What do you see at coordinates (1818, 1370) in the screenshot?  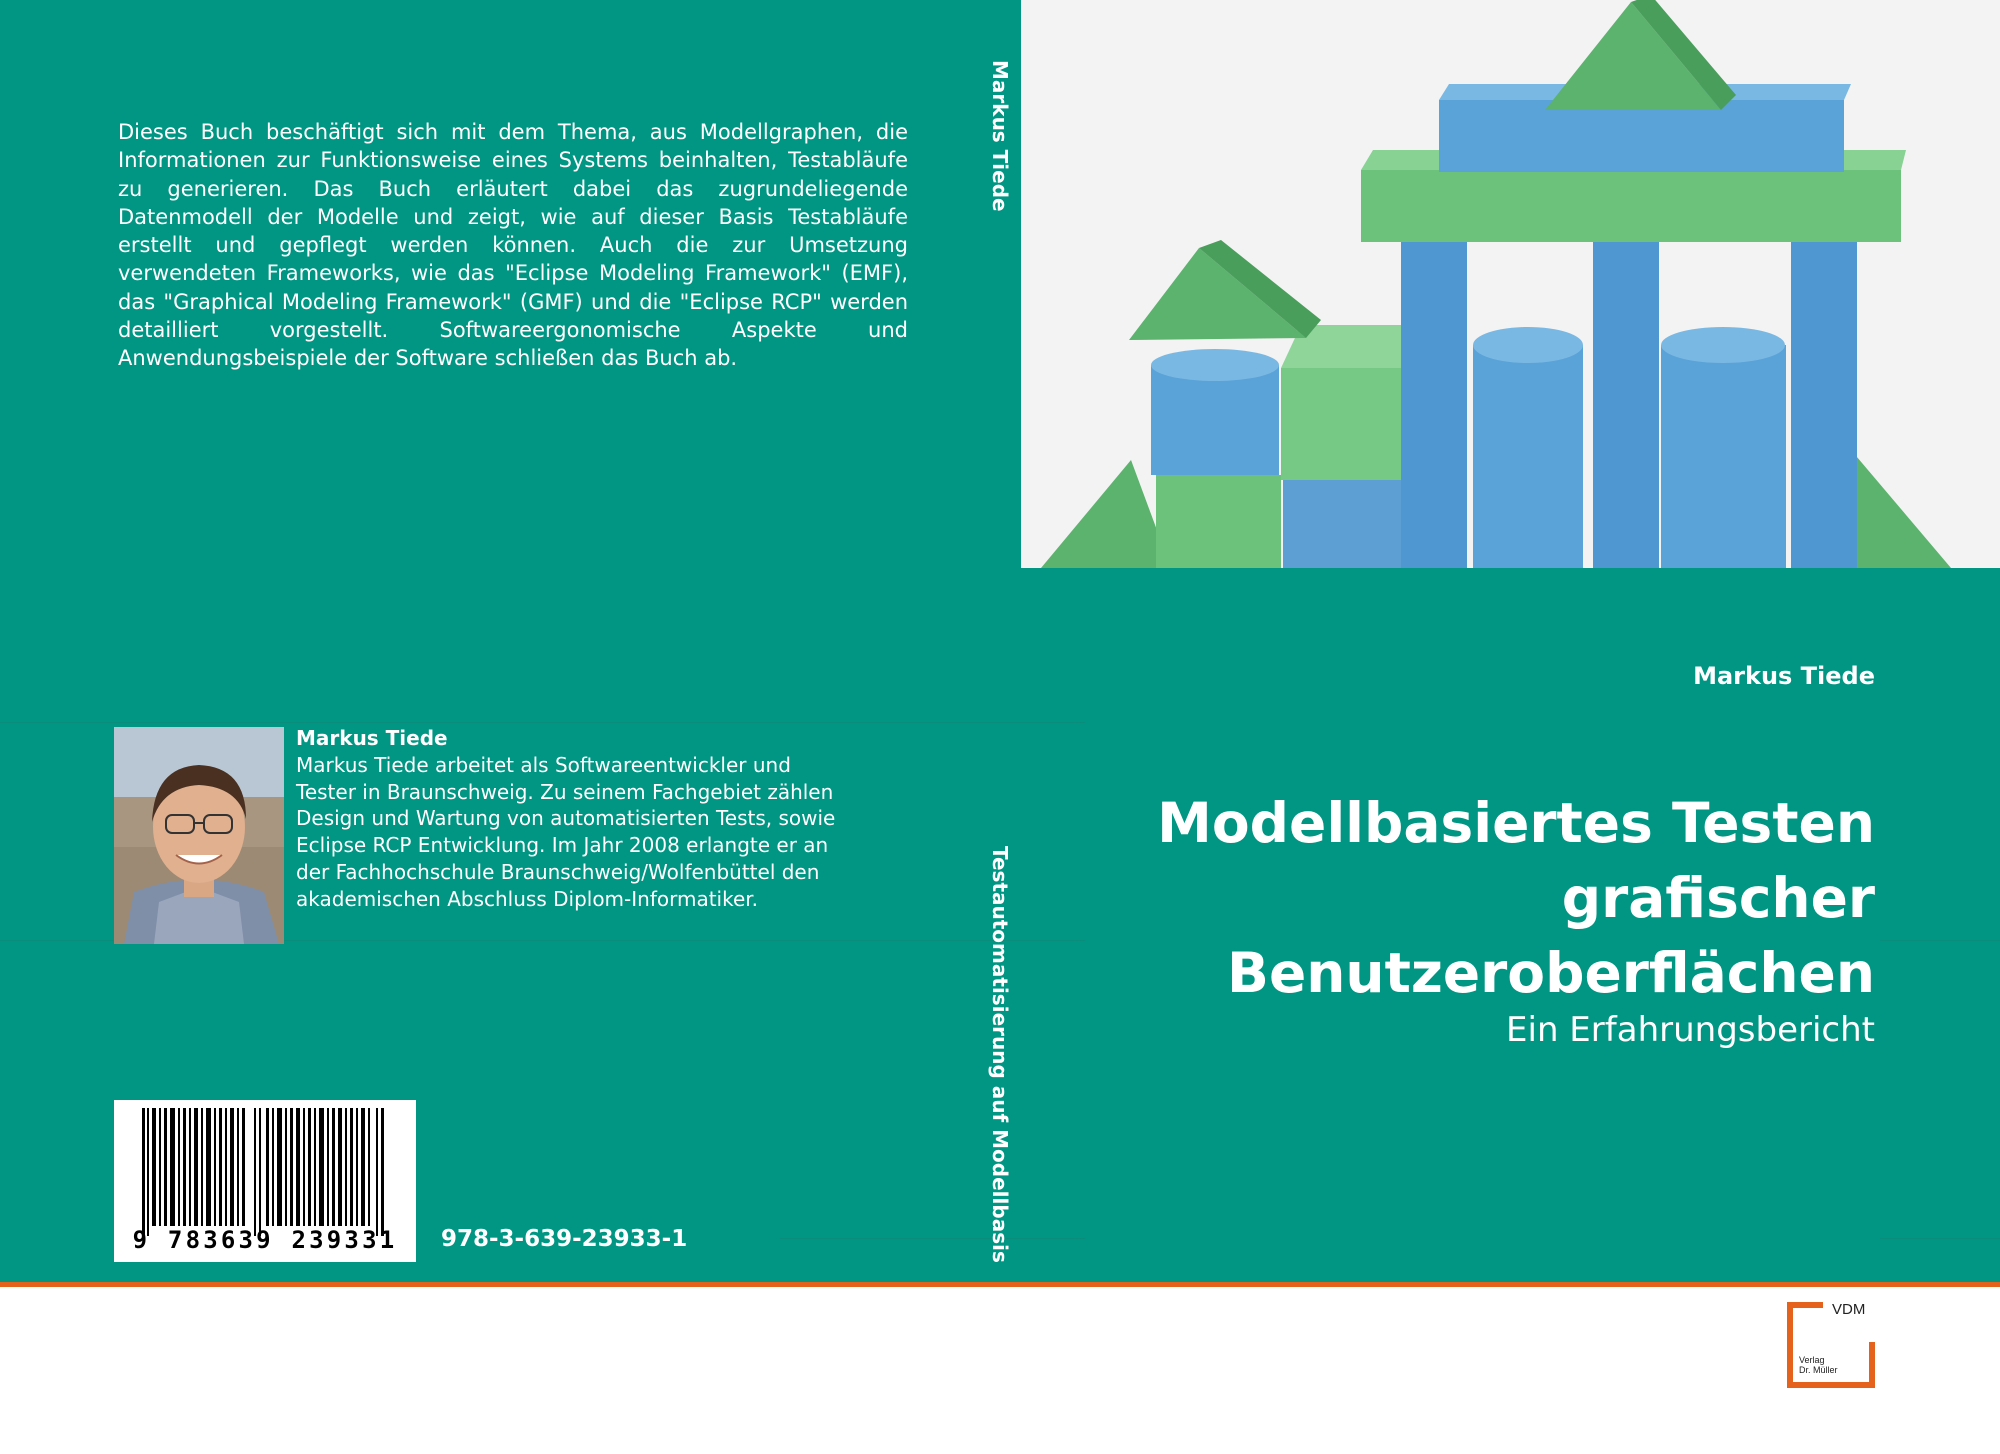 I see `vdm-logo-mueller: Dr. Müller` at bounding box center [1818, 1370].